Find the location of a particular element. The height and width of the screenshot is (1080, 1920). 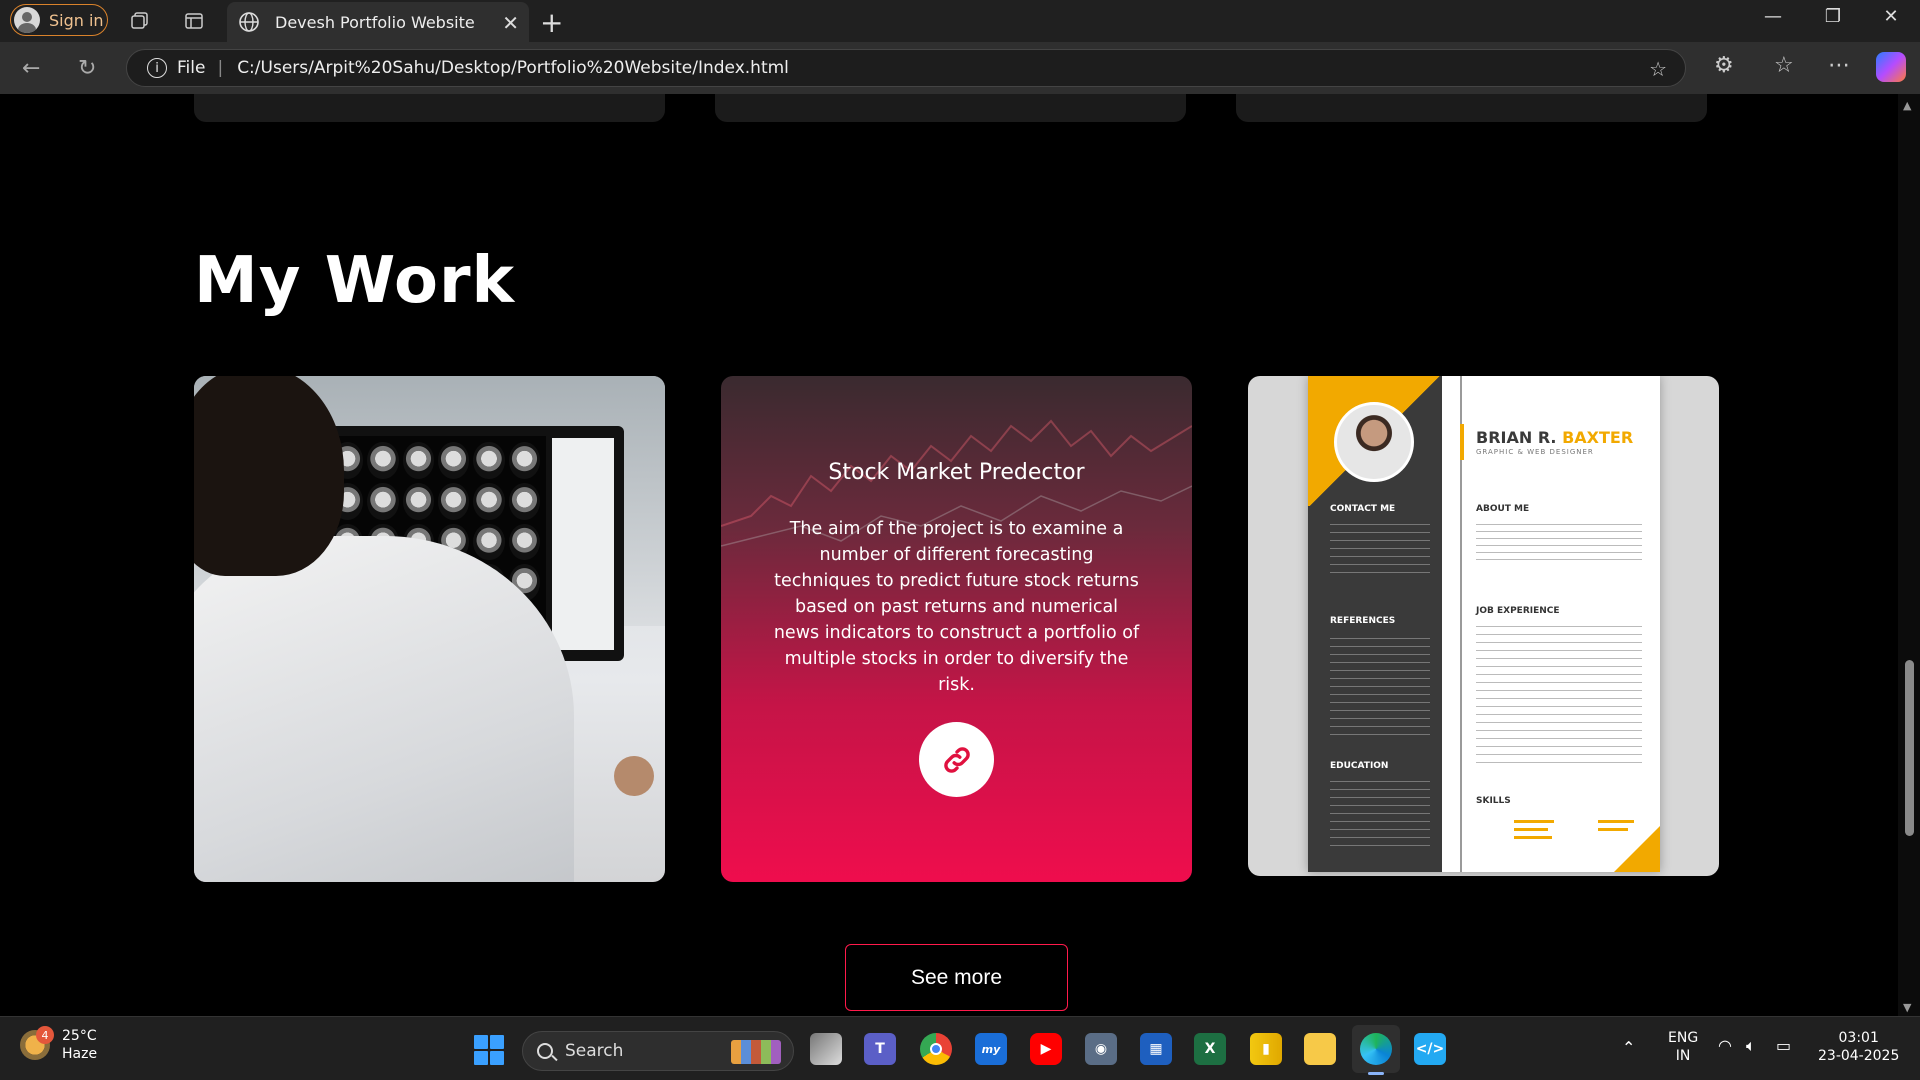

resume-name-bar is located at coordinates (1462, 442).